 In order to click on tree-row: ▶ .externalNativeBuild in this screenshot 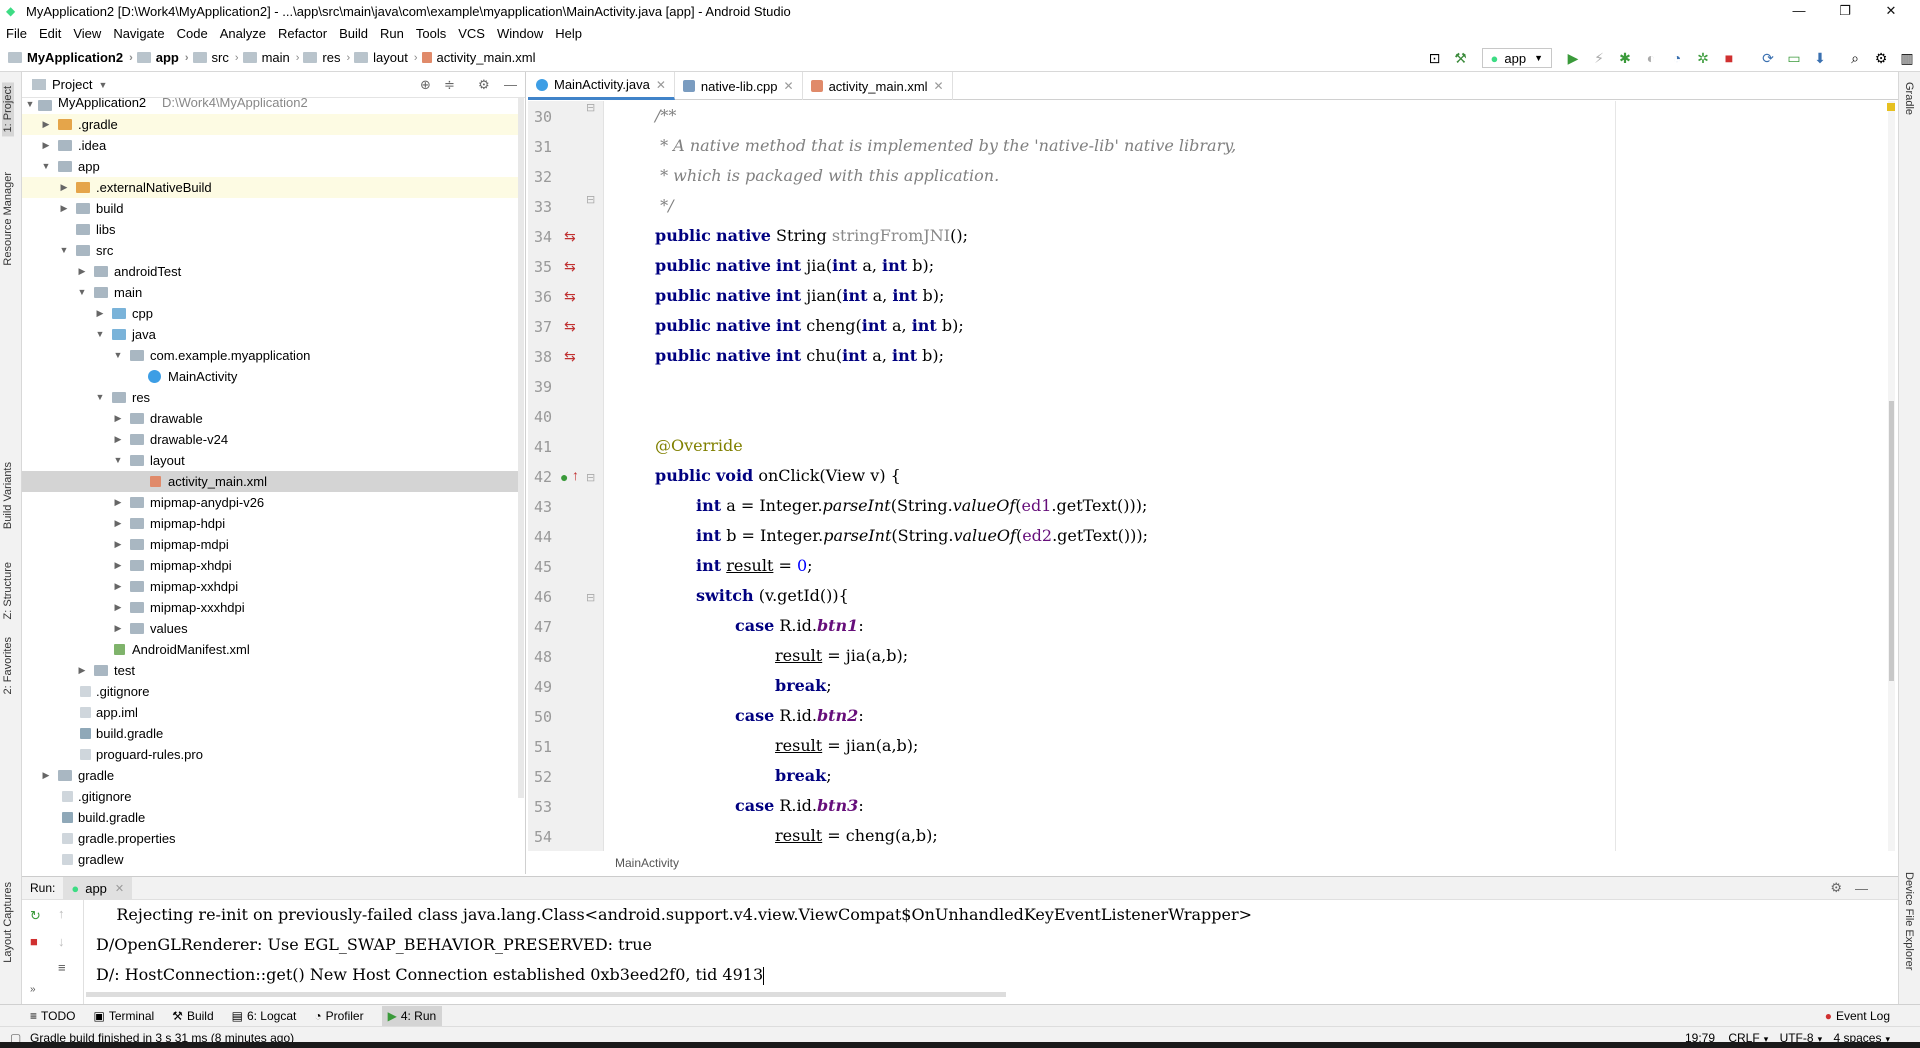, I will do `click(273, 187)`.